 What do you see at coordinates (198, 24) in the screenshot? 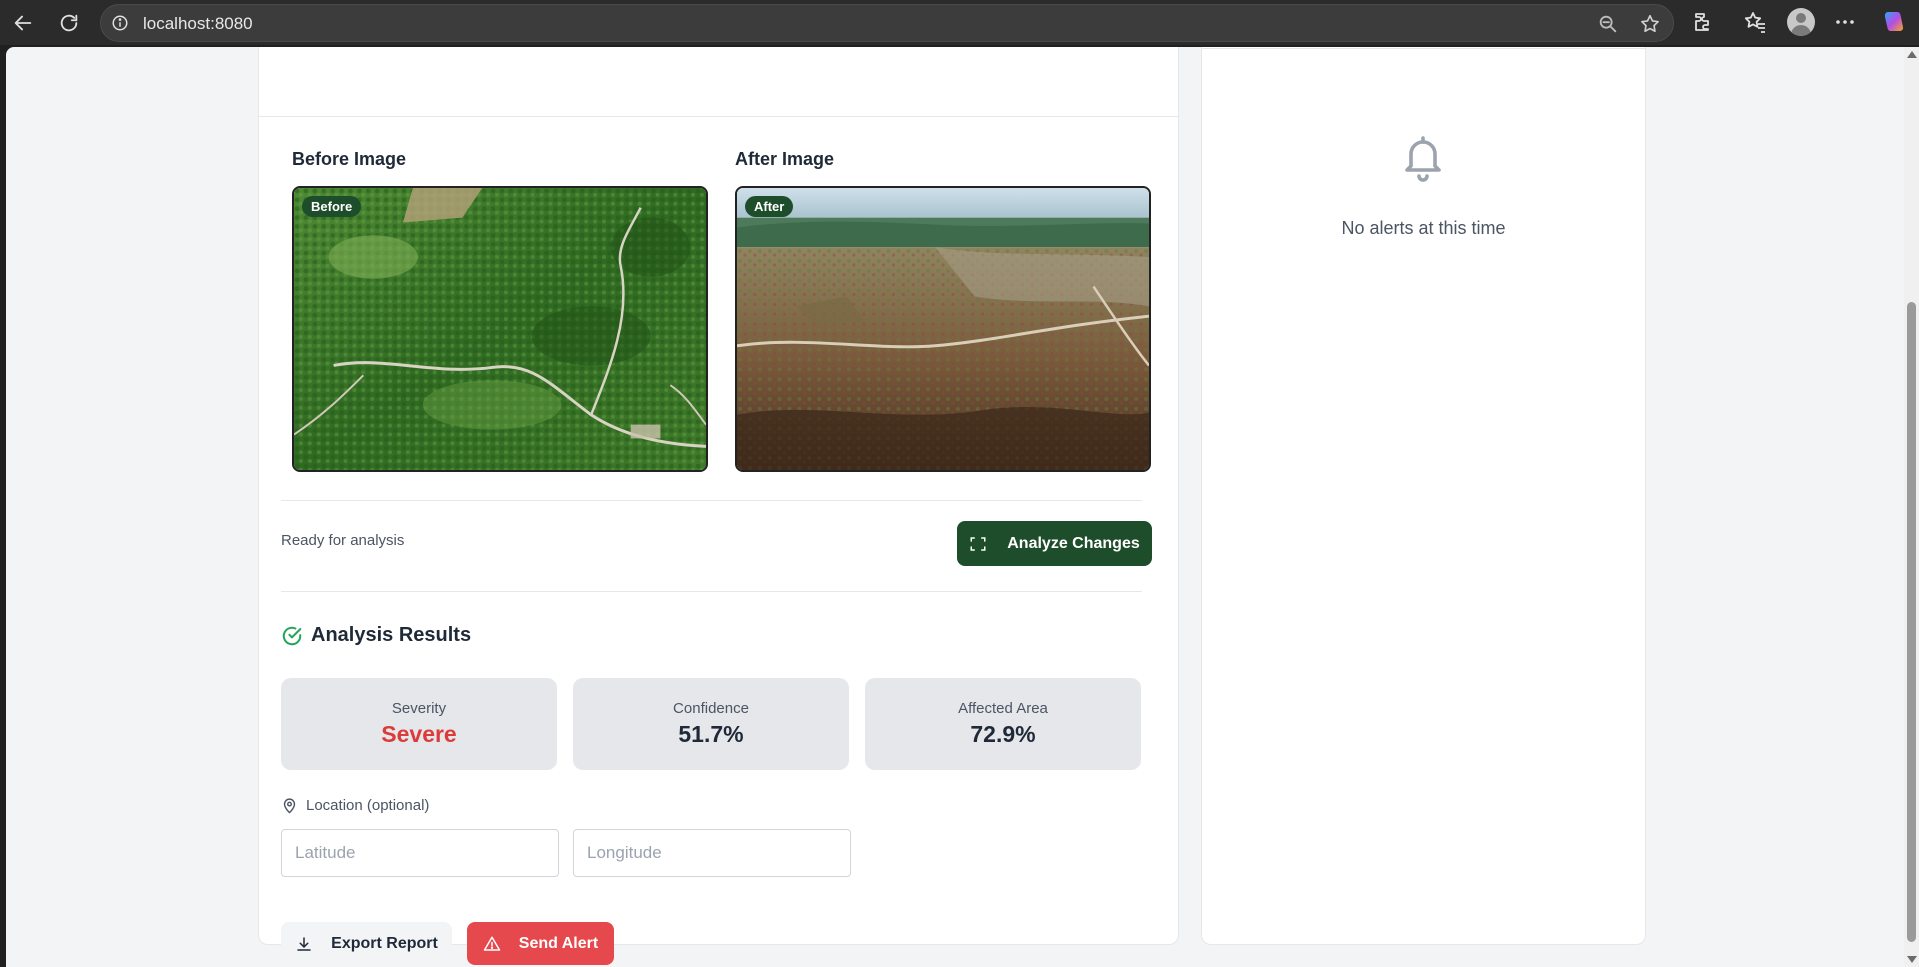
I see `url-text: localhost:8080` at bounding box center [198, 24].